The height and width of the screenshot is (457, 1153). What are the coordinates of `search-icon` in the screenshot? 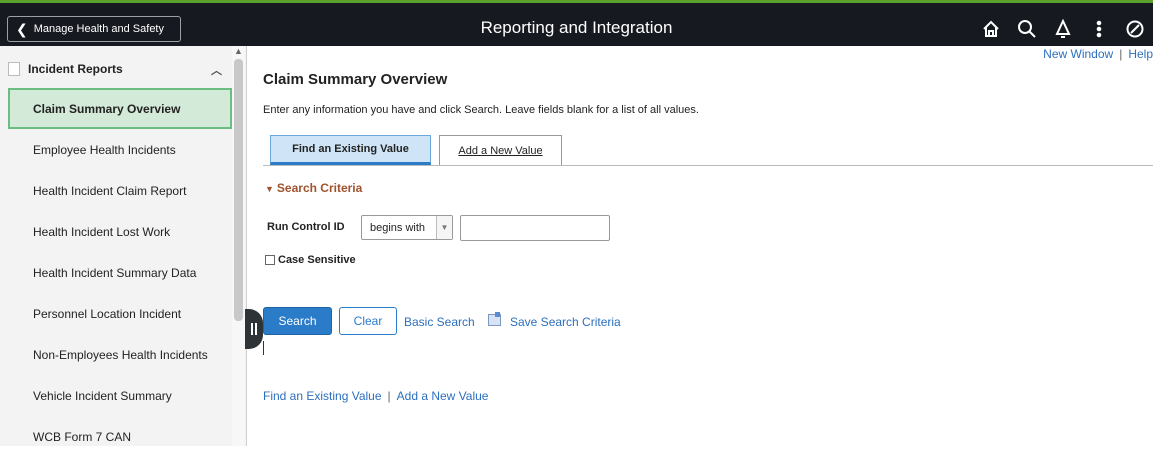 It's located at (1027, 29).